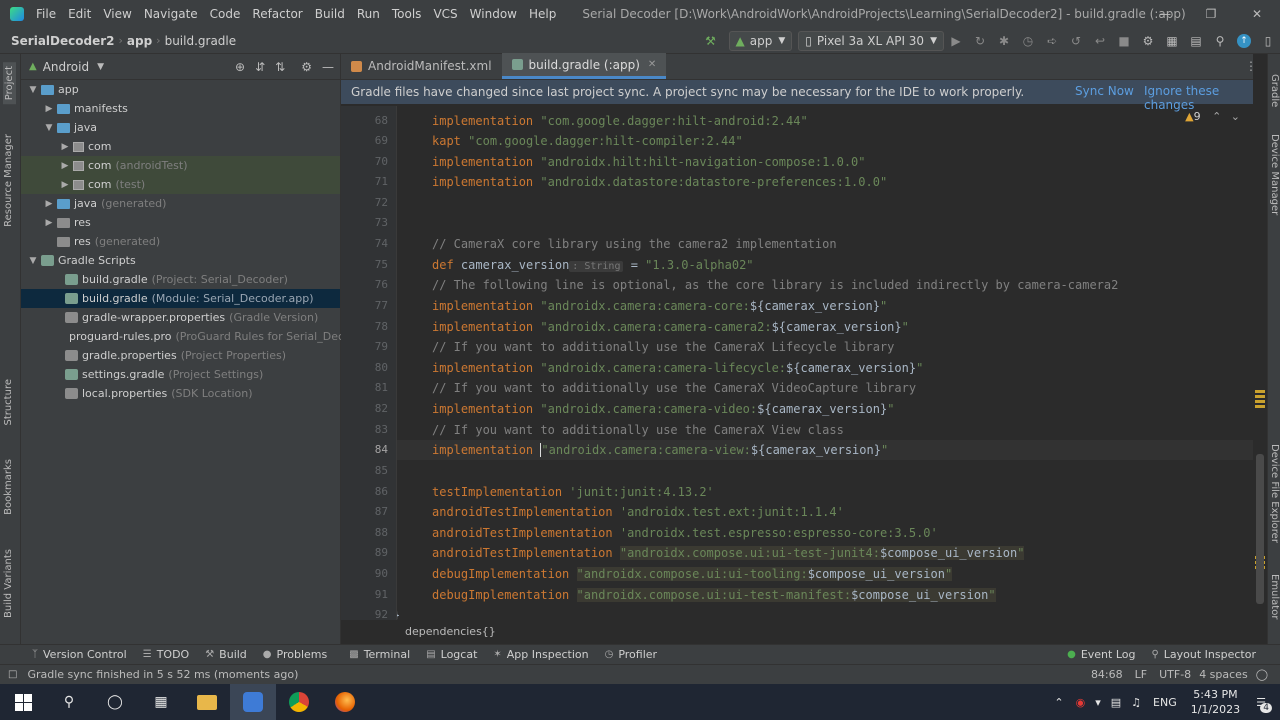  What do you see at coordinates (1148, 41) in the screenshot?
I see `sync-gradle-icon: ⚙` at bounding box center [1148, 41].